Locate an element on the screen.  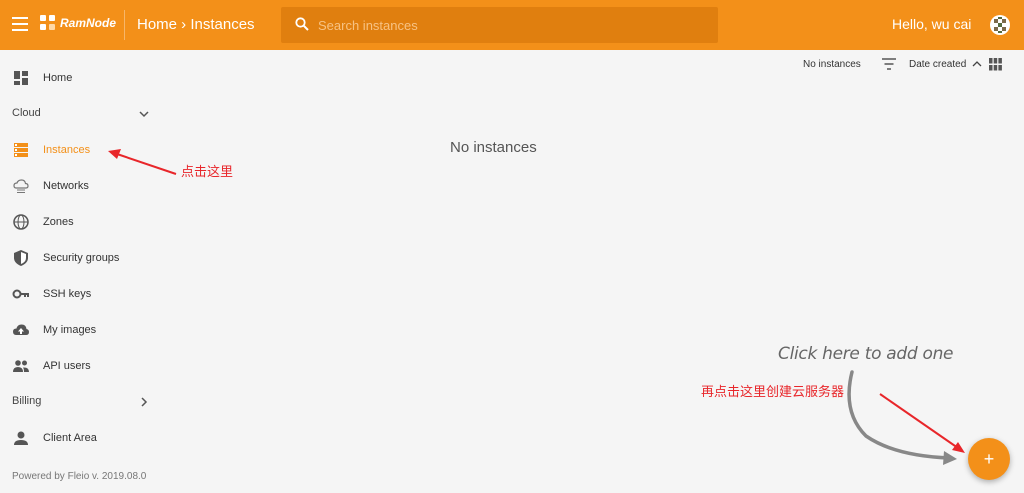
cloud-upload-icon is located at coordinates (21, 329).